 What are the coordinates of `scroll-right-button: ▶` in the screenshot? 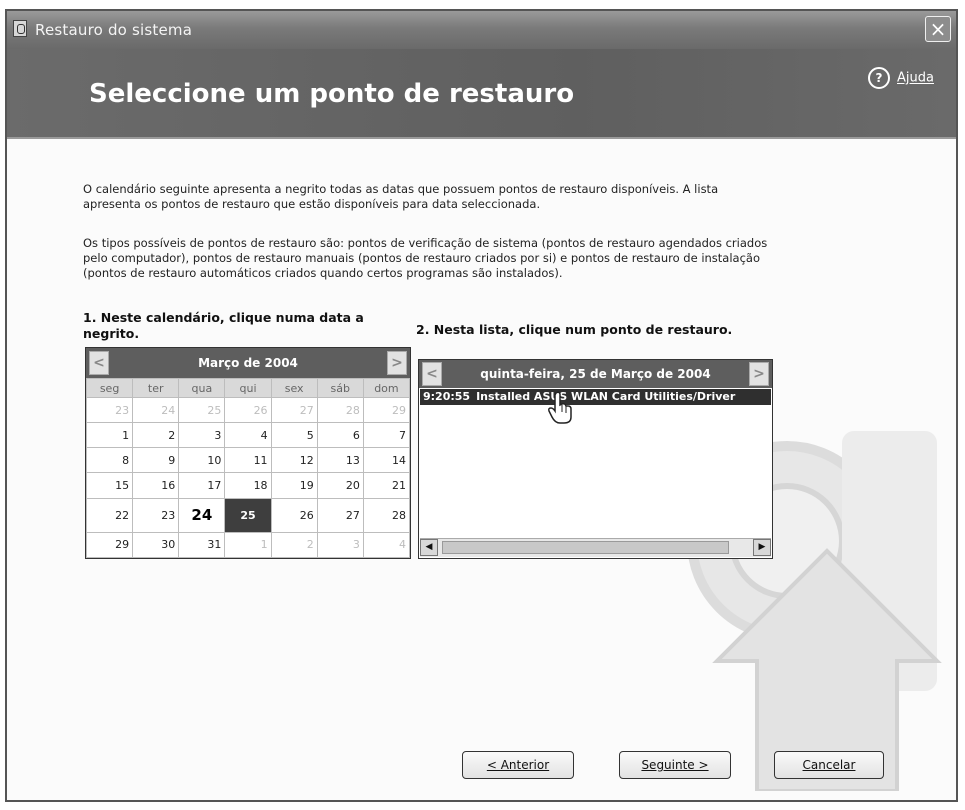 It's located at (762, 547).